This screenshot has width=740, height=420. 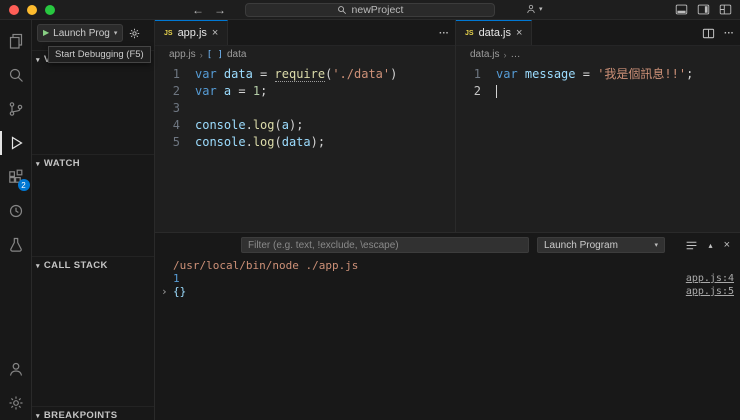 I want to click on breadcrumb-symbol: data, so click(x=236, y=54).